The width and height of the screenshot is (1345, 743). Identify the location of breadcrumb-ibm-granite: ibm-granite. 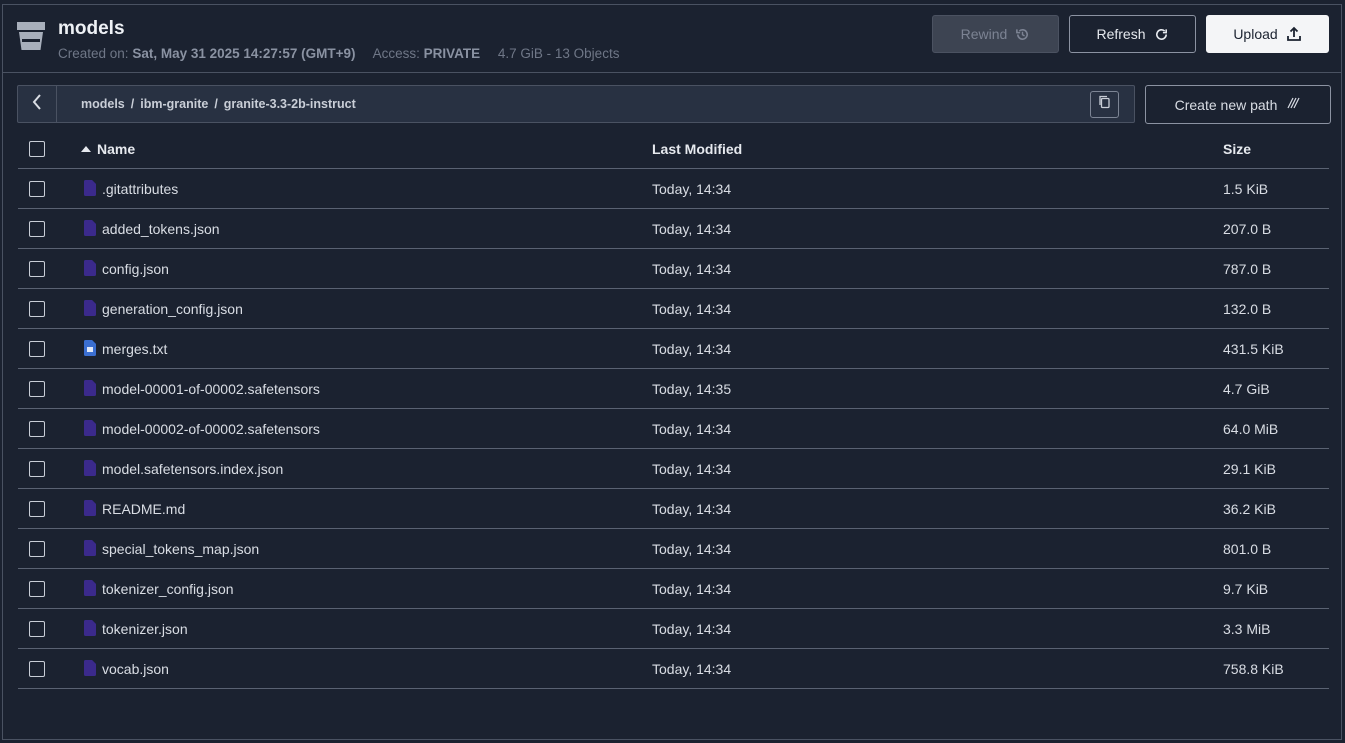
(174, 104).